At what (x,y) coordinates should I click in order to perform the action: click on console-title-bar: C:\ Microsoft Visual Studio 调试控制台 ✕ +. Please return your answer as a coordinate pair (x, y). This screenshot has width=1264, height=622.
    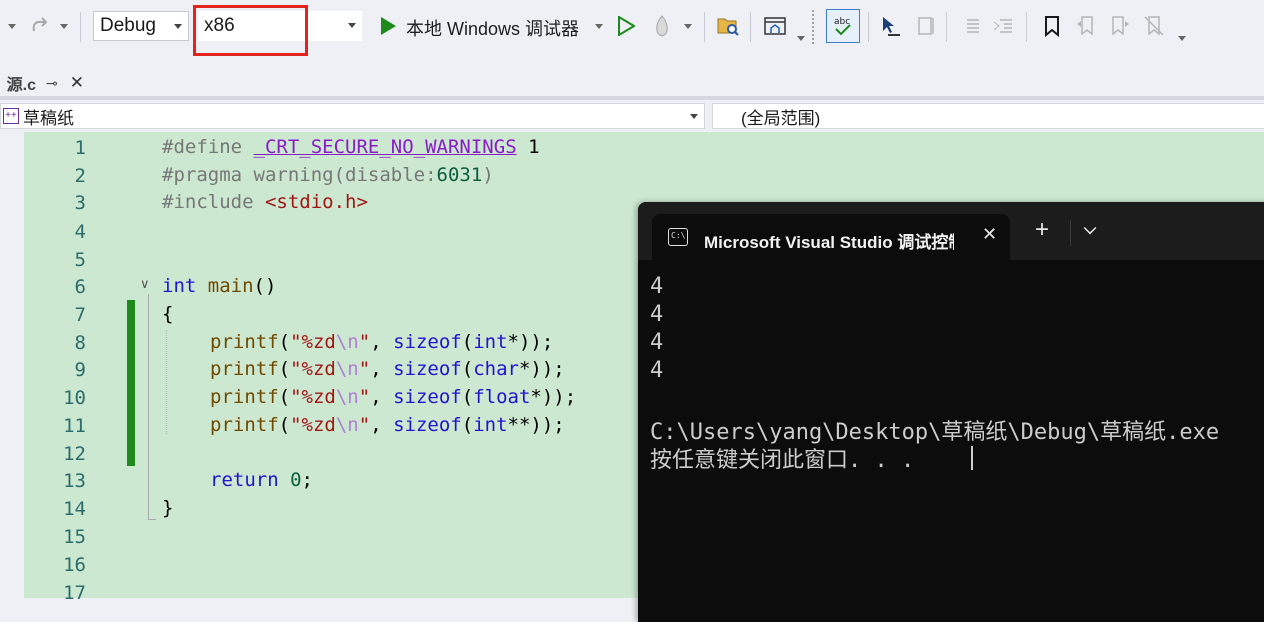
    Looking at the image, I should click on (951, 231).